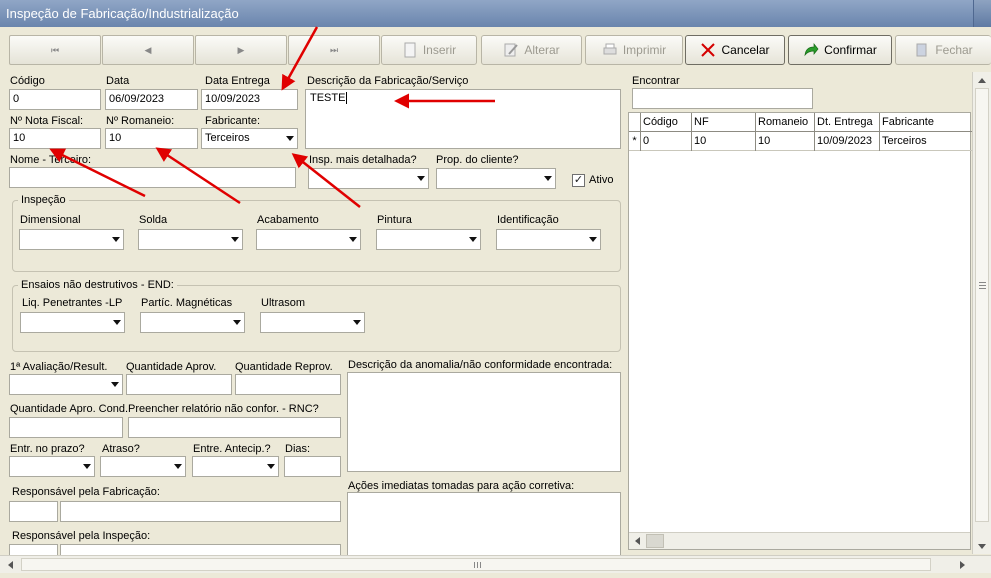  What do you see at coordinates (272, 117) in the screenshot?
I see `annotation-arrows` at bounding box center [272, 117].